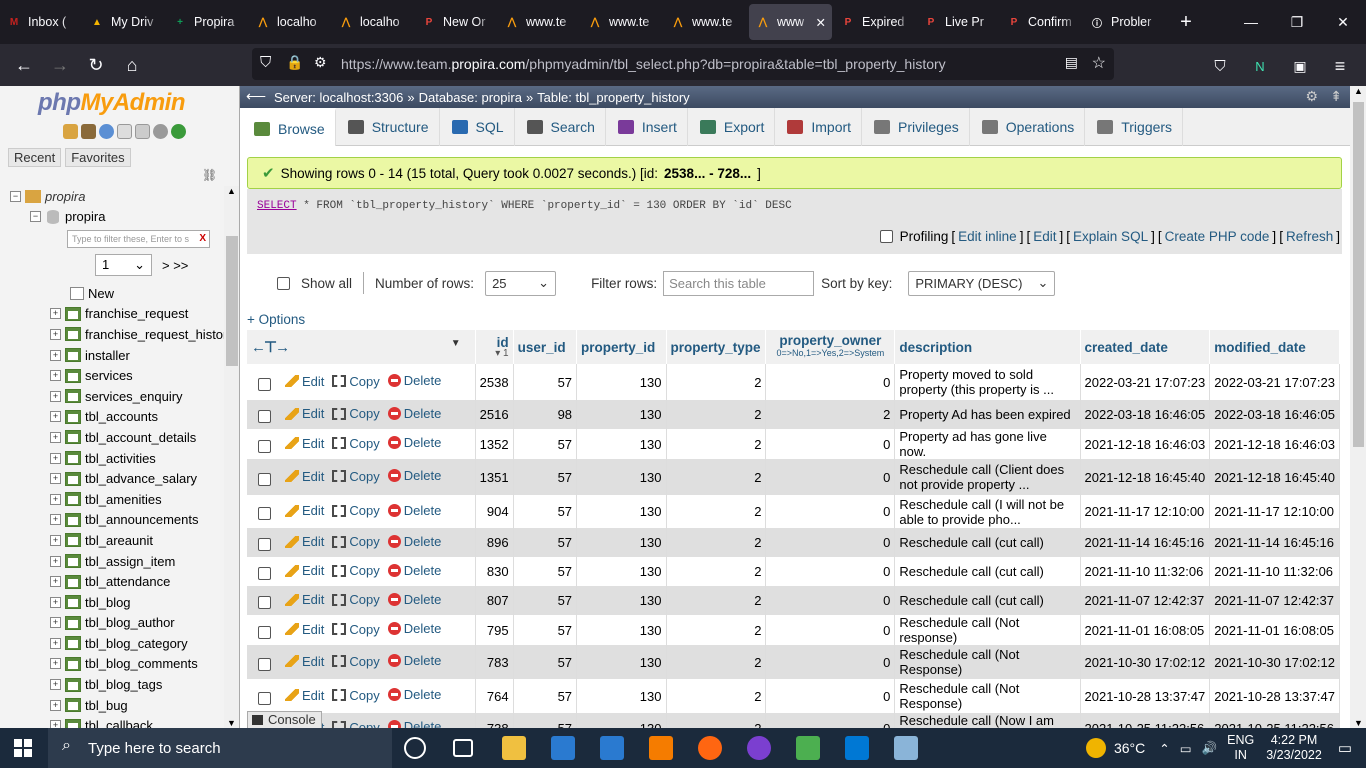  Describe the element at coordinates (1274, 600) in the screenshot. I see `cell-modified-date: 2021-11-07 12:42:37` at that location.